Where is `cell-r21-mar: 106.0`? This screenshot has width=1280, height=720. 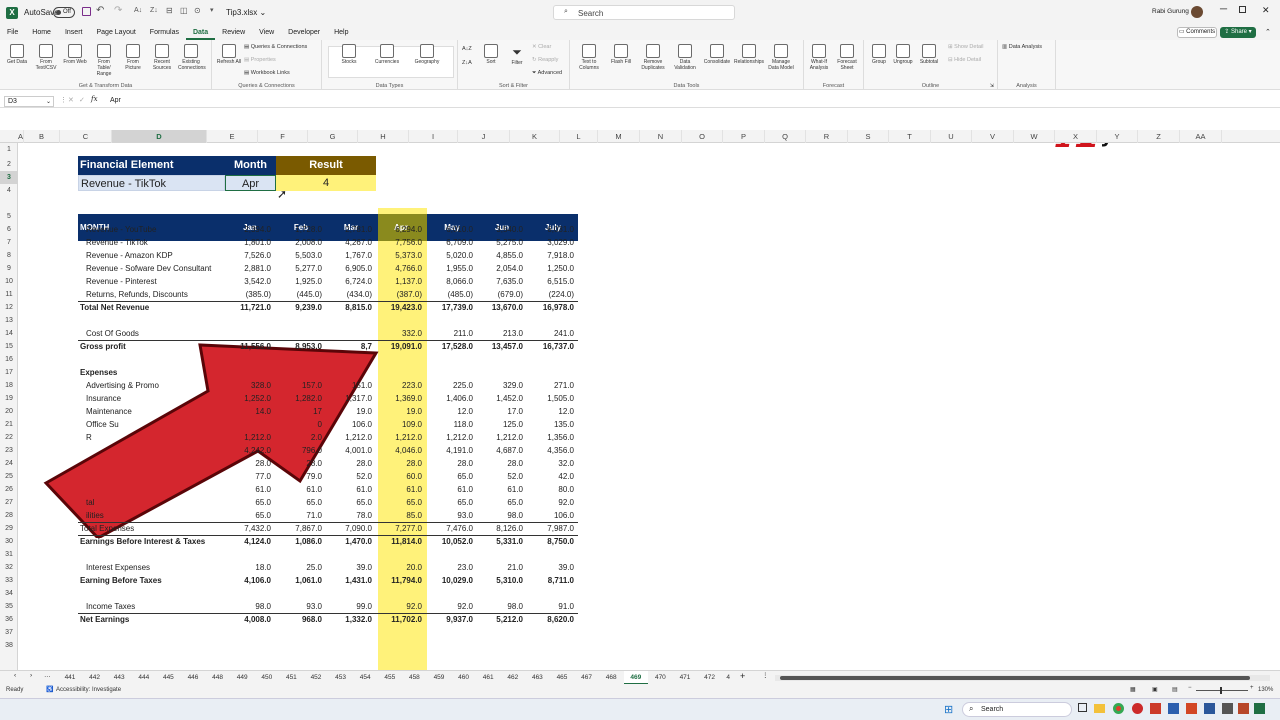
cell-r21-mar: 106.0 is located at coordinates (351, 424).